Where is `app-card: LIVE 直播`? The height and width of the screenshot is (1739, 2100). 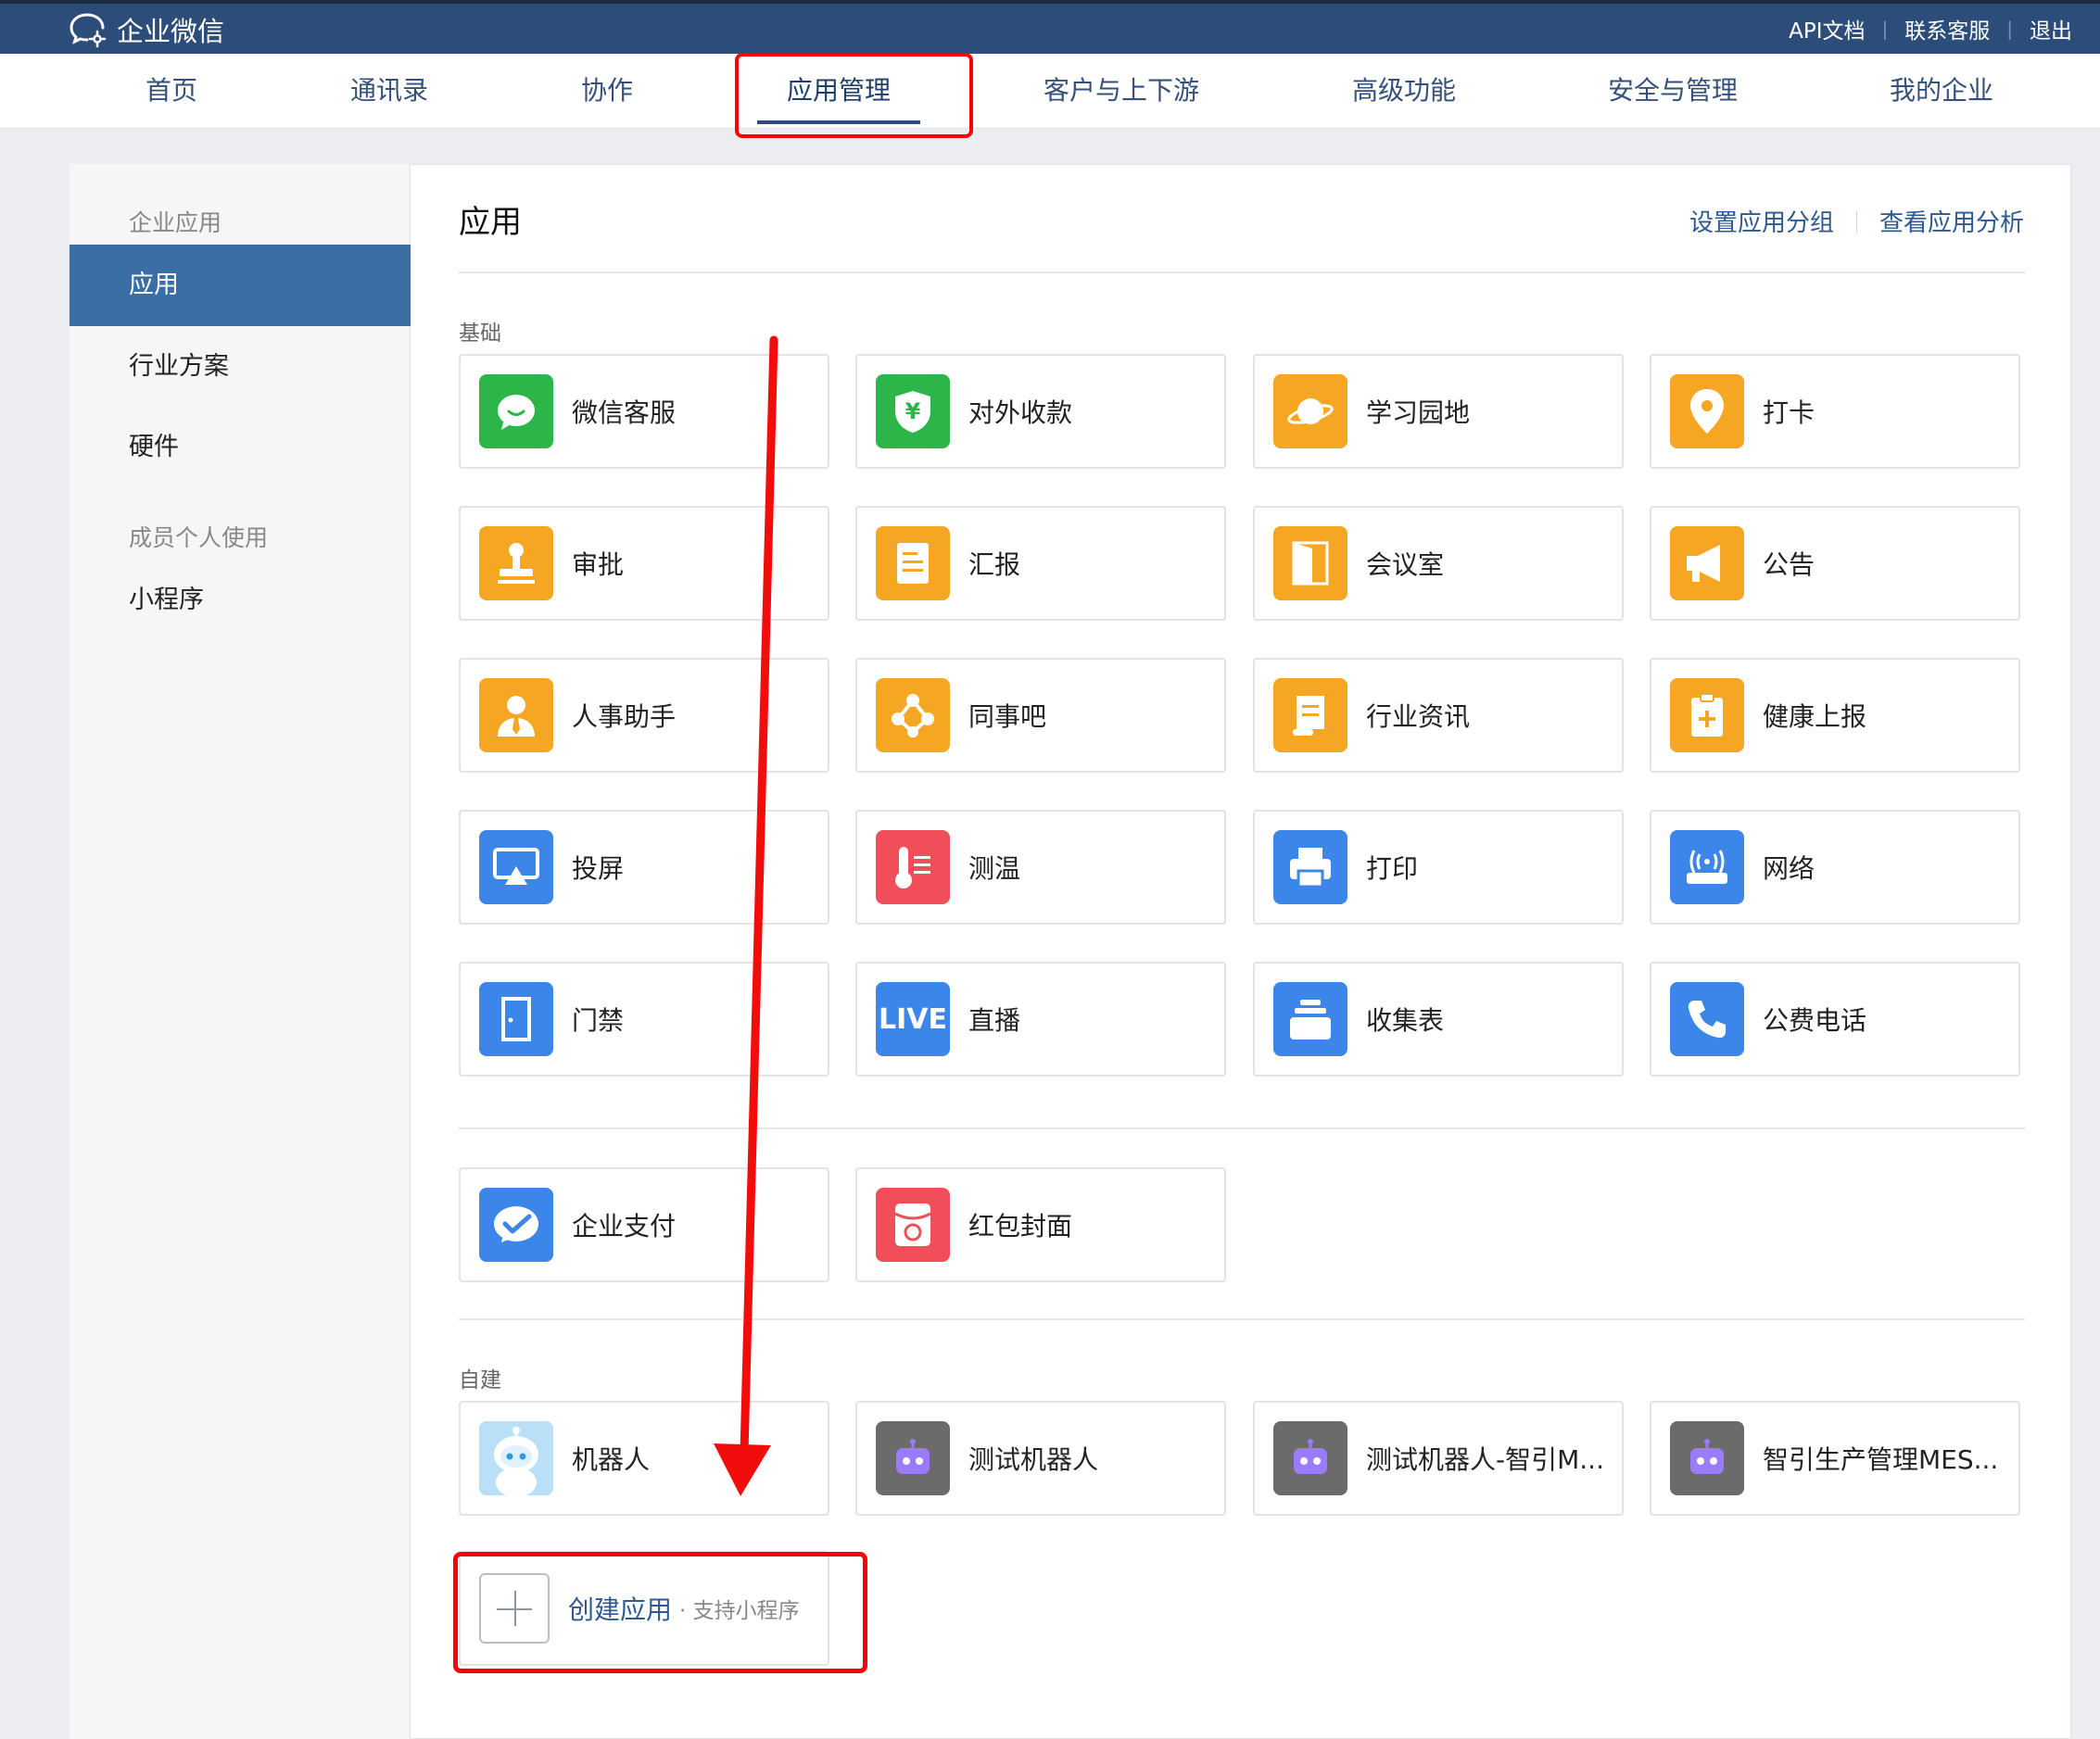
app-card: LIVE 直播 is located at coordinates (1040, 1020).